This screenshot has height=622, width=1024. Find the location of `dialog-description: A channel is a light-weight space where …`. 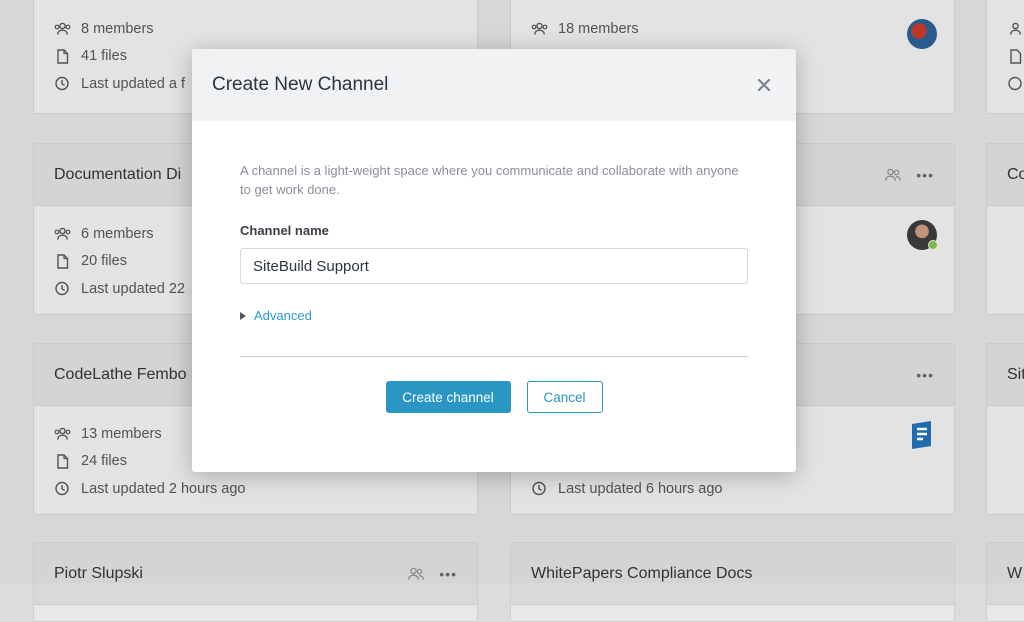

dialog-description: A channel is a light-weight space where … is located at coordinates (489, 180).